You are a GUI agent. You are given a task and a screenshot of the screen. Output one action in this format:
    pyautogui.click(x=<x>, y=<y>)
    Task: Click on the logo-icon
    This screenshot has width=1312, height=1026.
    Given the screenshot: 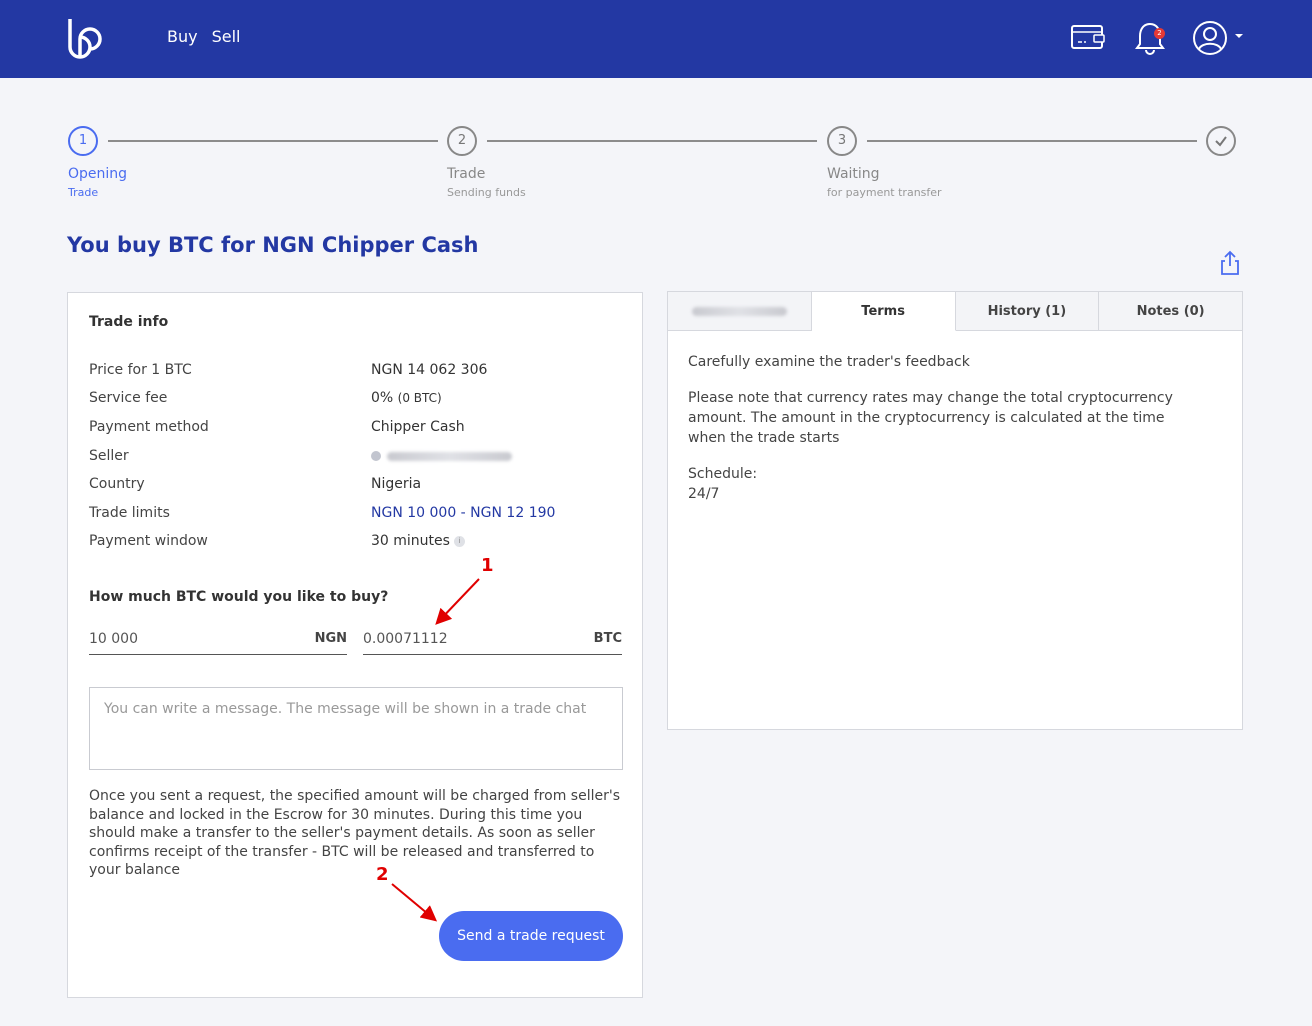 What is the action you would take?
    pyautogui.click(x=84, y=38)
    